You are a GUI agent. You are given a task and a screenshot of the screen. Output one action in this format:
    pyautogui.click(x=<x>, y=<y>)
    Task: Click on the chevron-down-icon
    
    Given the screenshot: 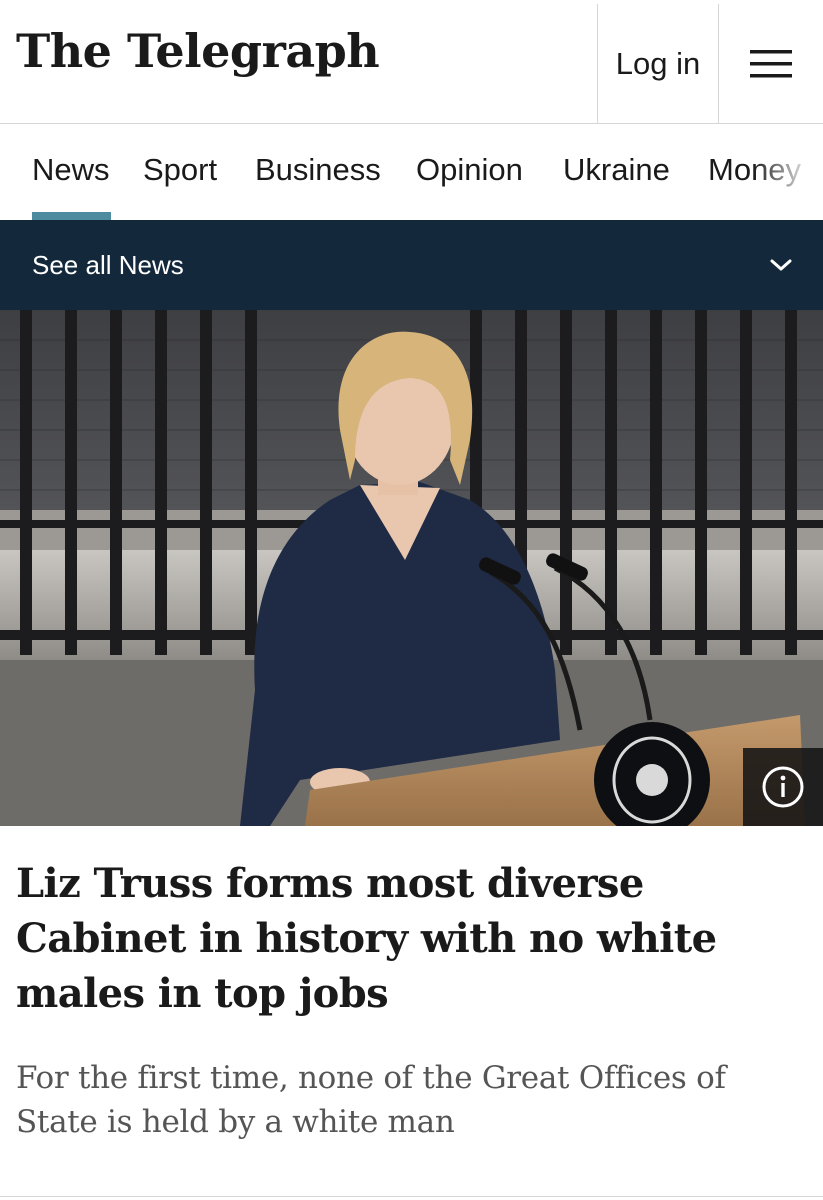 What is the action you would take?
    pyautogui.click(x=781, y=265)
    